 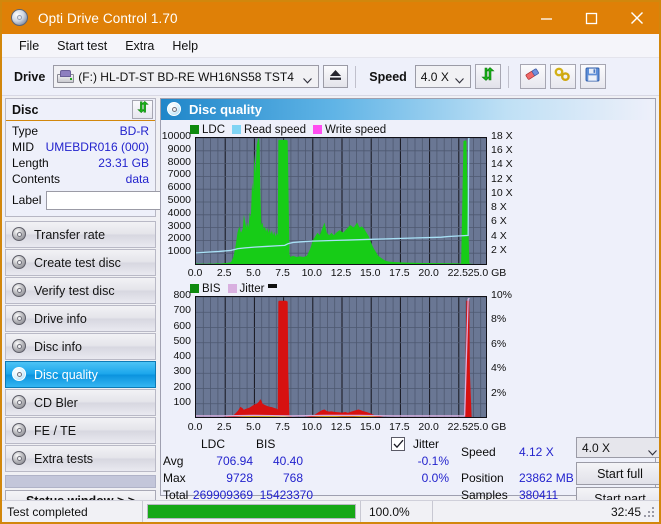 I want to click on disc-row-length: Length 23.31 GB, so click(x=80, y=163).